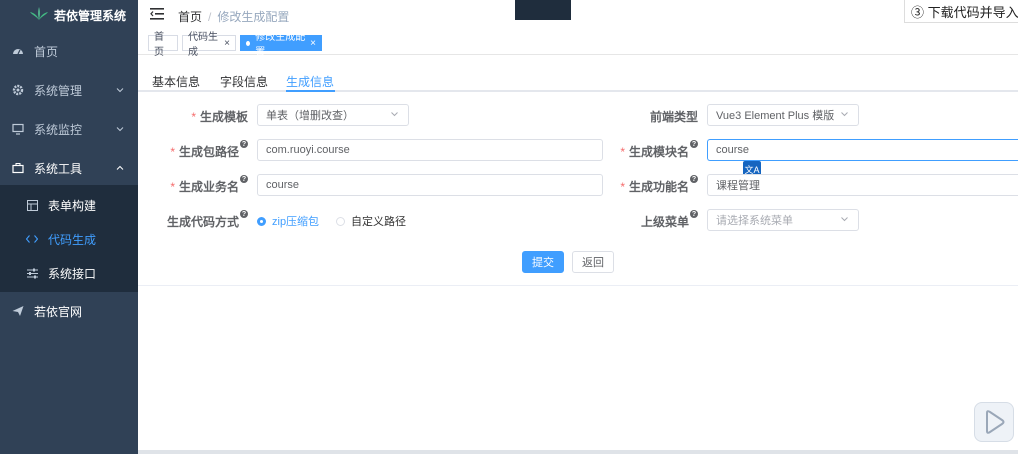  Describe the element at coordinates (18, 311) in the screenshot. I see `send-icon` at that location.